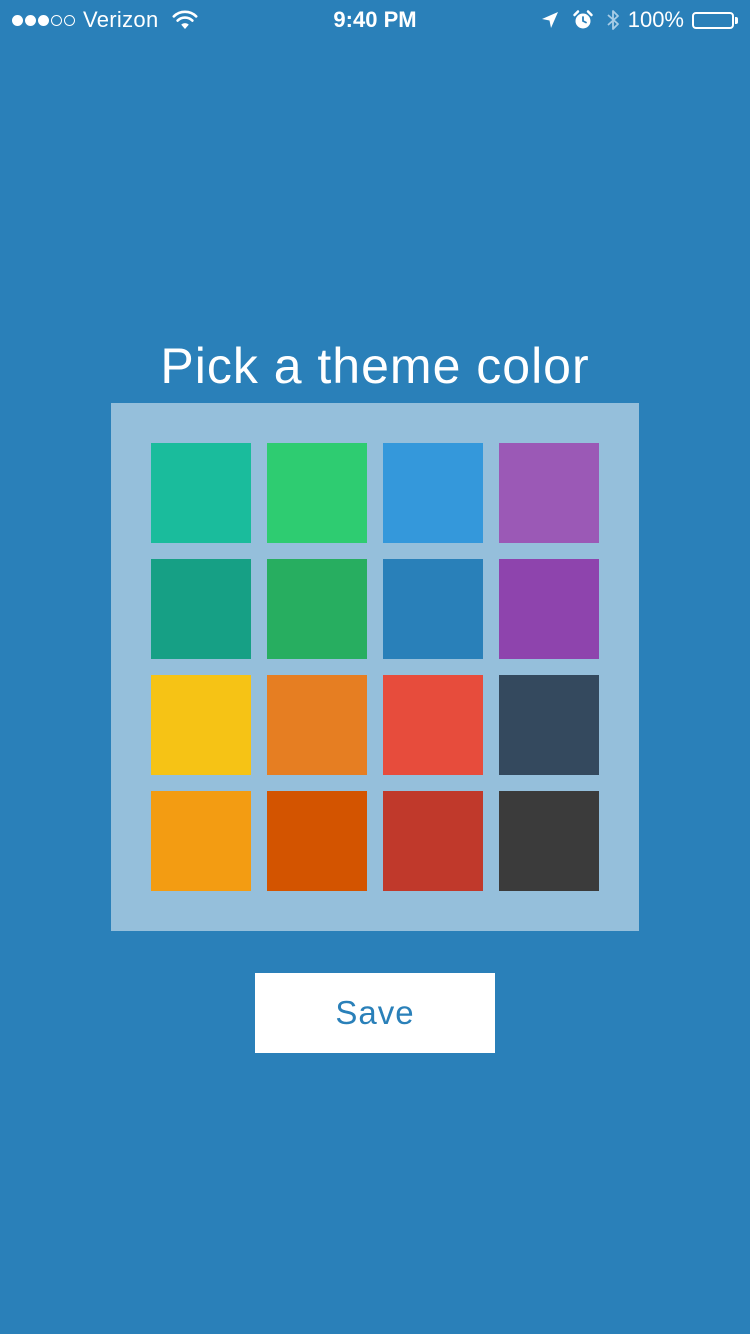 The image size is (750, 1334). I want to click on color-swatch-peter-river, so click(433, 493).